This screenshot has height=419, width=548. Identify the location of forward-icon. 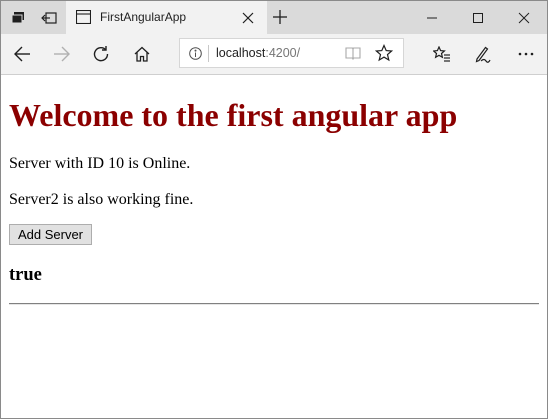
(62, 54).